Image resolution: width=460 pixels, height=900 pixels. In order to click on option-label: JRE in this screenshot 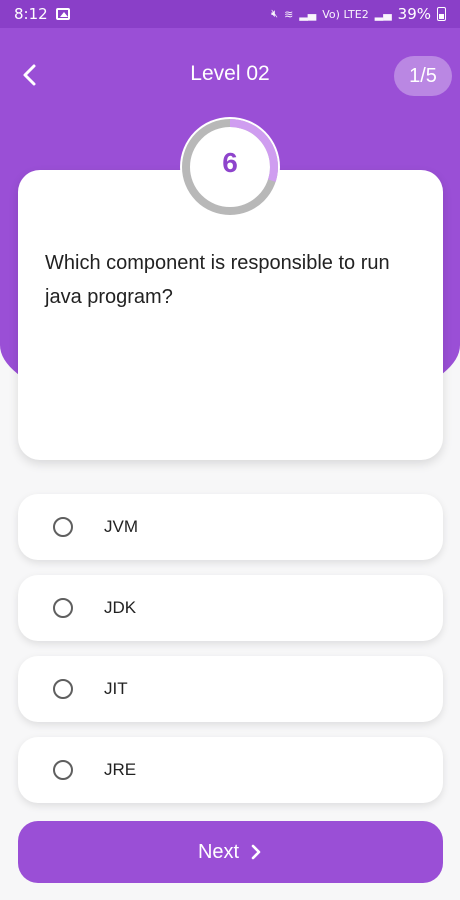, I will do `click(120, 769)`.